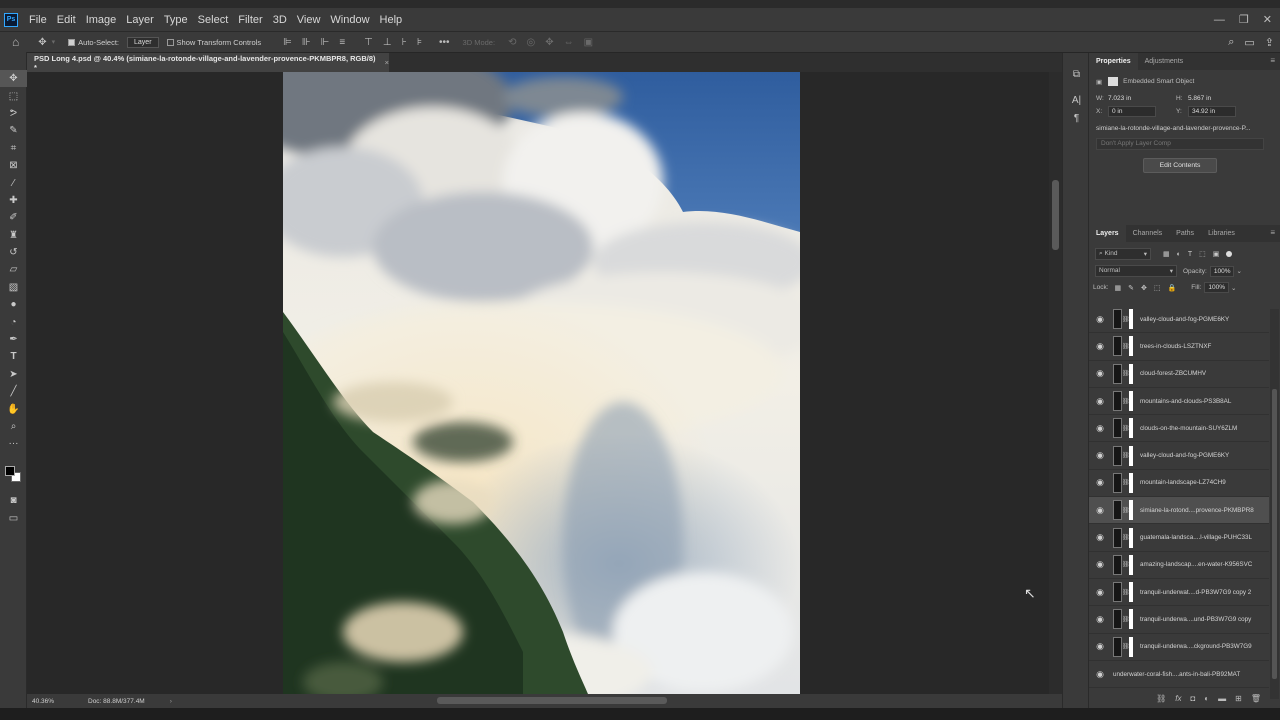  What do you see at coordinates (325, 42) in the screenshot?
I see `align-right-icon: ⊩` at bounding box center [325, 42].